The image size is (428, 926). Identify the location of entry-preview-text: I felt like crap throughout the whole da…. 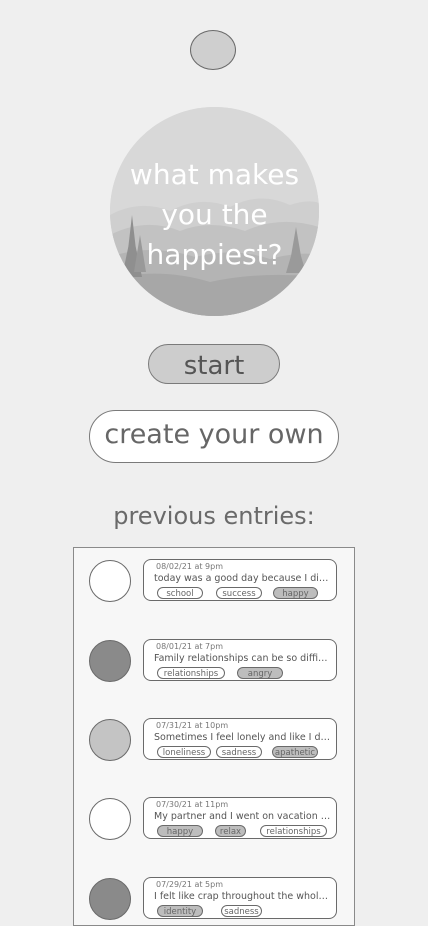
(243, 896).